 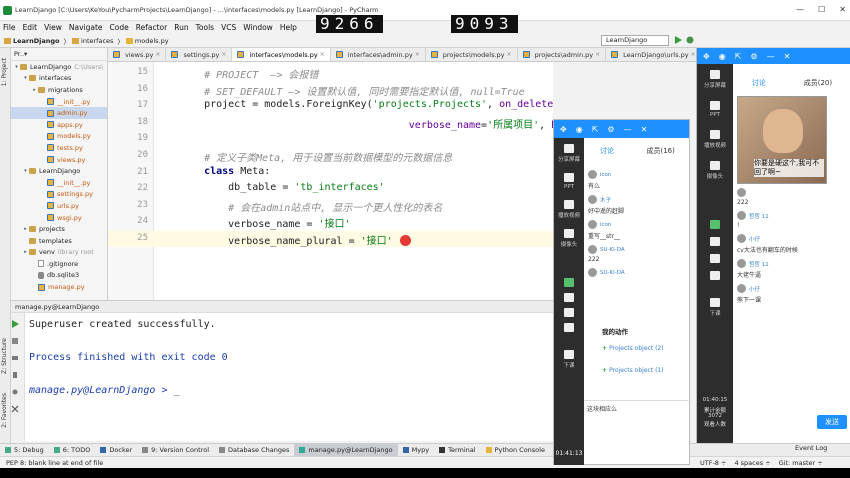 I want to click on tab-project: 1: Project, so click(x=4, y=72).